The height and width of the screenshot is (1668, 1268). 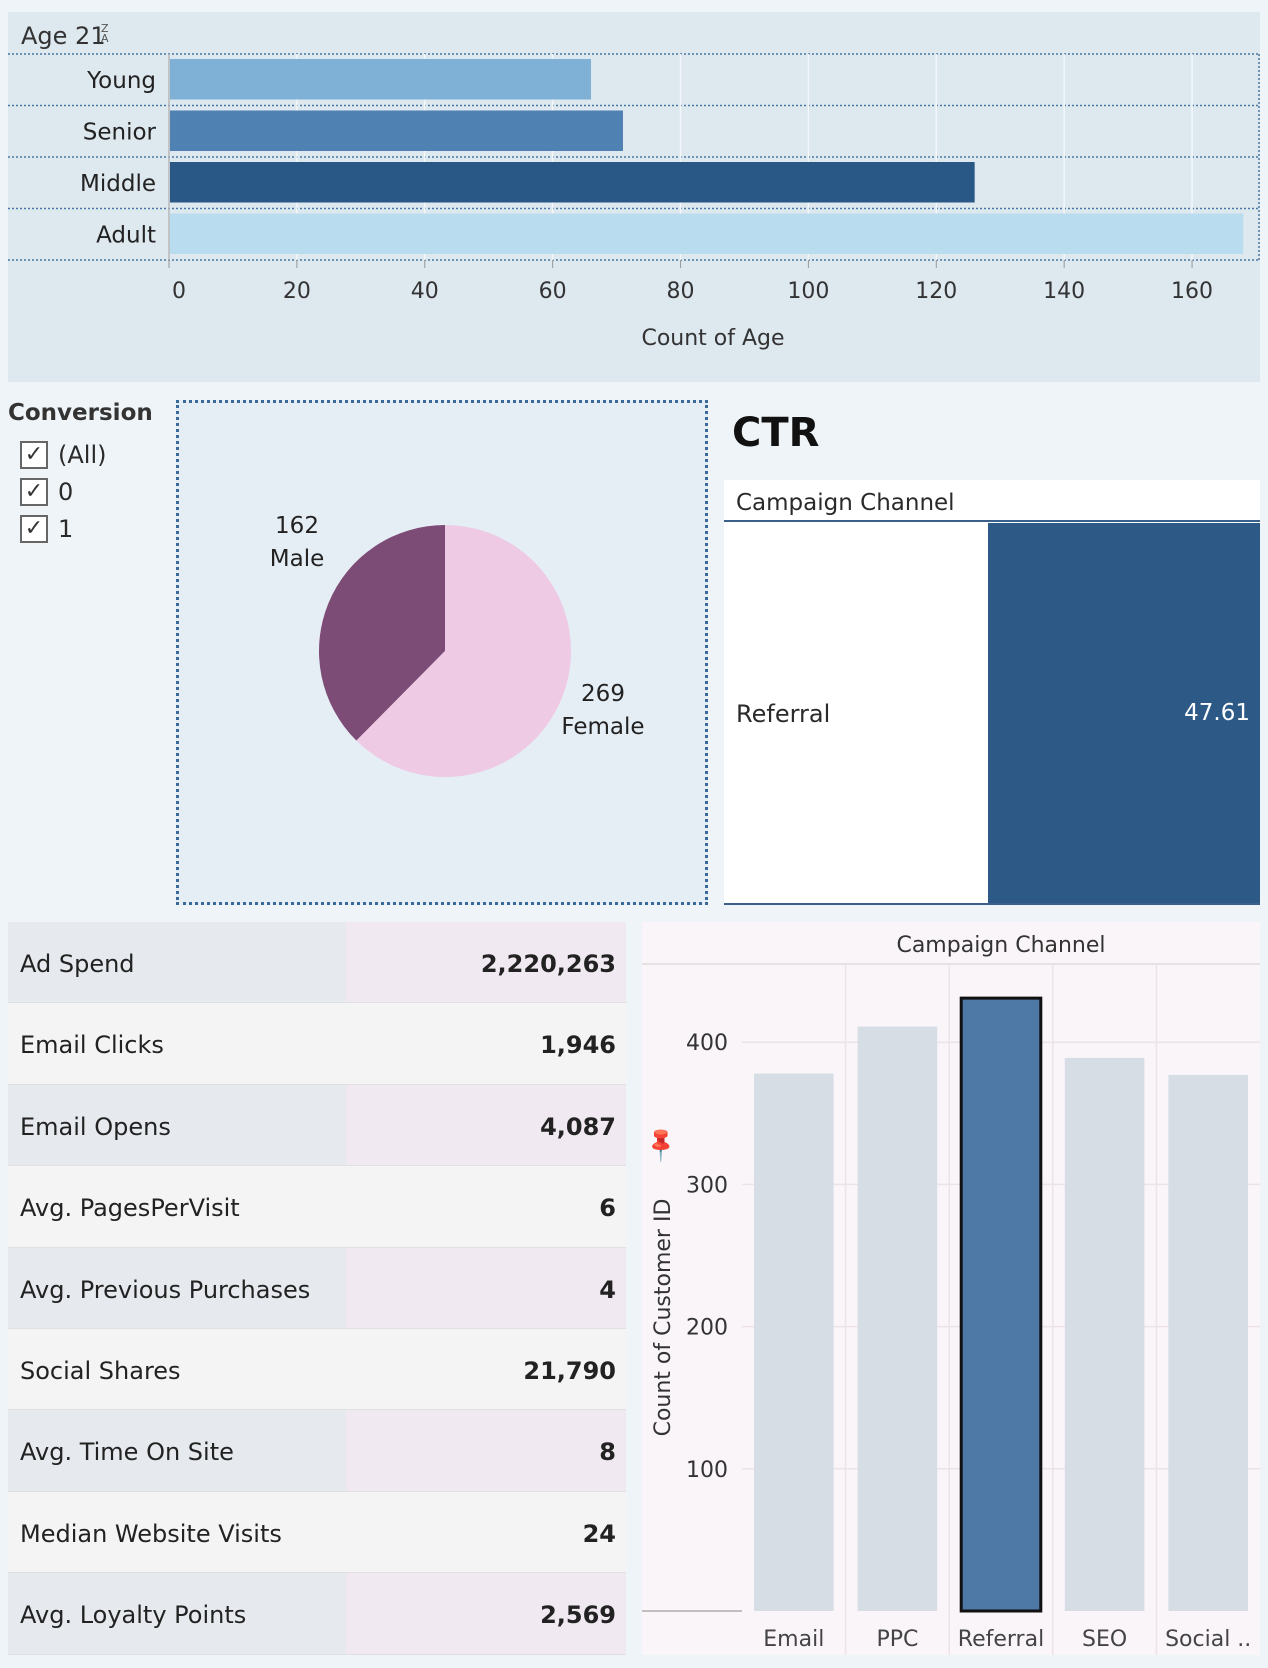 What do you see at coordinates (121, 81) in the screenshot?
I see `age-category-label: Young` at bounding box center [121, 81].